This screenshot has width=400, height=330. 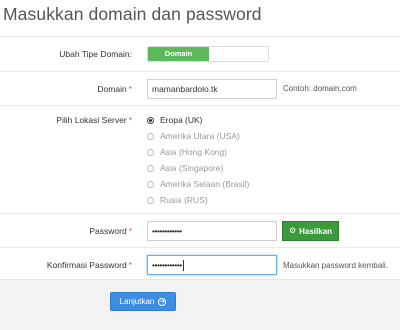 I want to click on domain-hint: Contoh: domain.com, so click(x=320, y=88).